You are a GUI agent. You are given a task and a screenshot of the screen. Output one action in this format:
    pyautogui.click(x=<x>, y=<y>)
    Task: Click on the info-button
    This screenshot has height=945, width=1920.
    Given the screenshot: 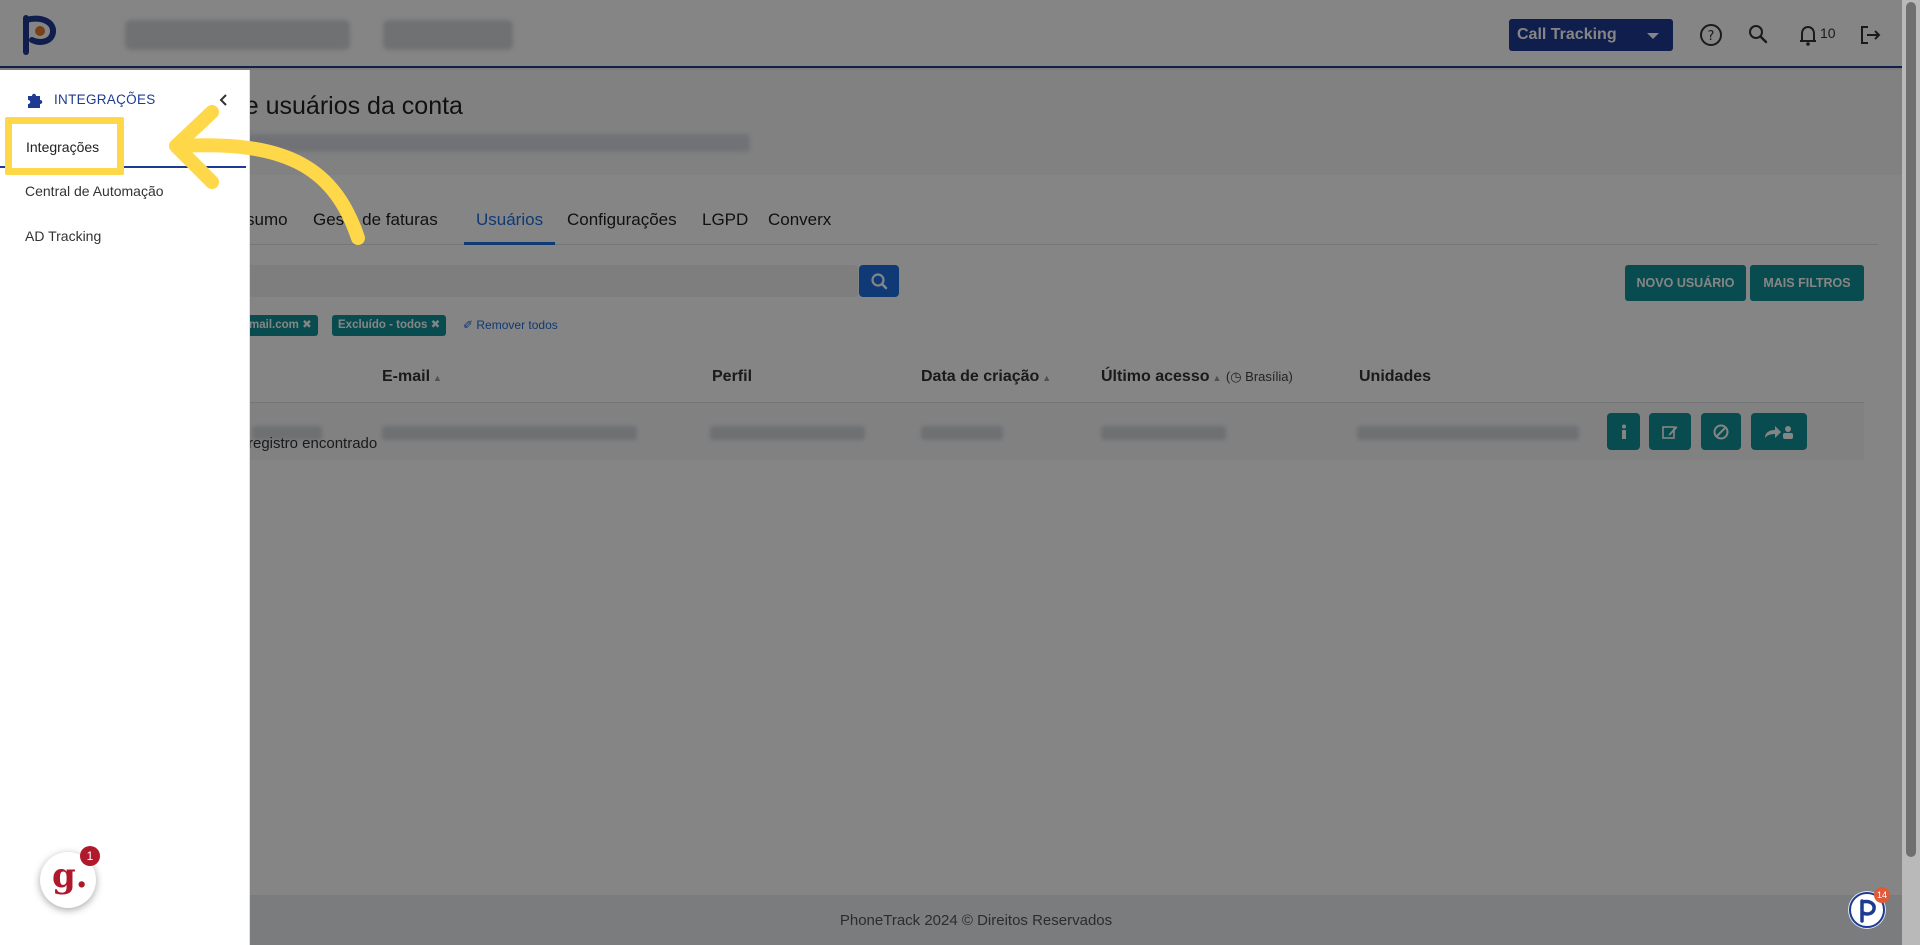 What is the action you would take?
    pyautogui.click(x=1623, y=431)
    